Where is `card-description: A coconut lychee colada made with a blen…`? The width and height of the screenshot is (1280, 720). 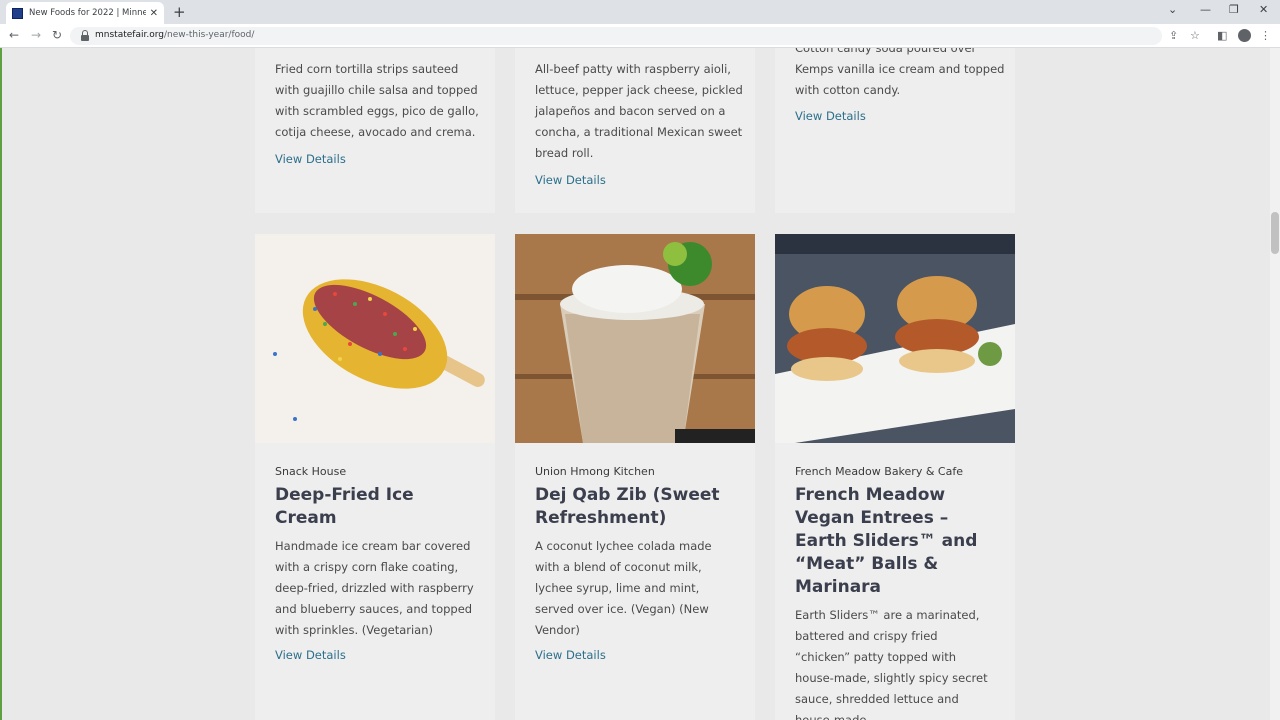 card-description: A coconut lychee colada made with a blen… is located at coordinates (623, 588).